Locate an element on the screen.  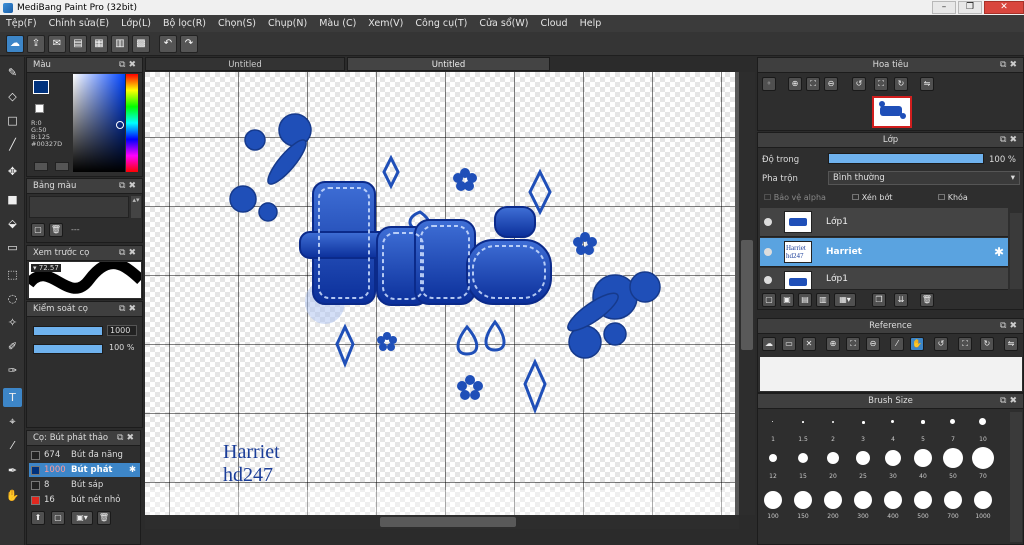
eraser-tool-icon: ◇ is located at coordinates (12, 96).